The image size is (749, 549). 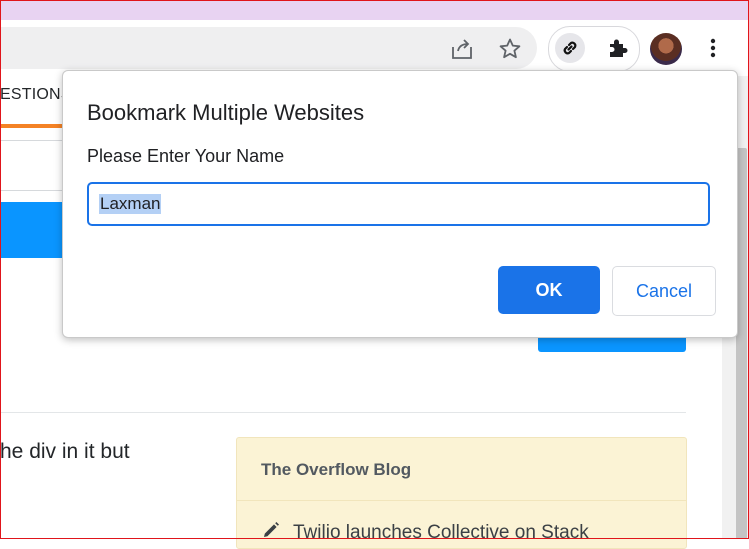 I want to click on share-icon, so click(x=462, y=49).